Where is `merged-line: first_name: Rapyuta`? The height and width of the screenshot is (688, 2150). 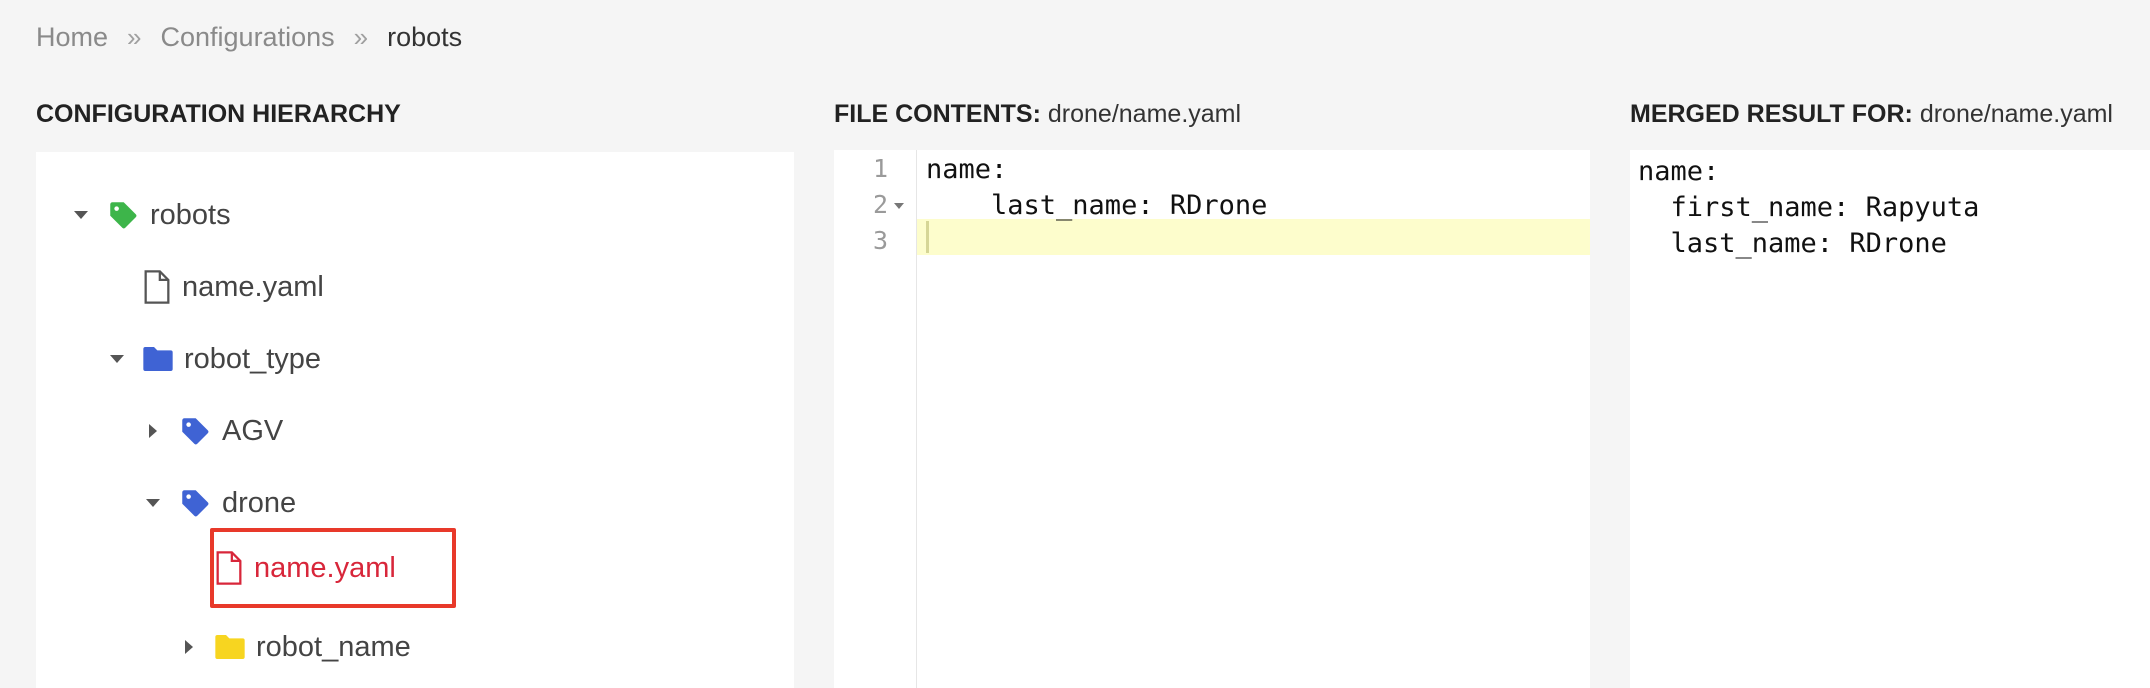 merged-line: first_name: Rapyuta is located at coordinates (1809, 207).